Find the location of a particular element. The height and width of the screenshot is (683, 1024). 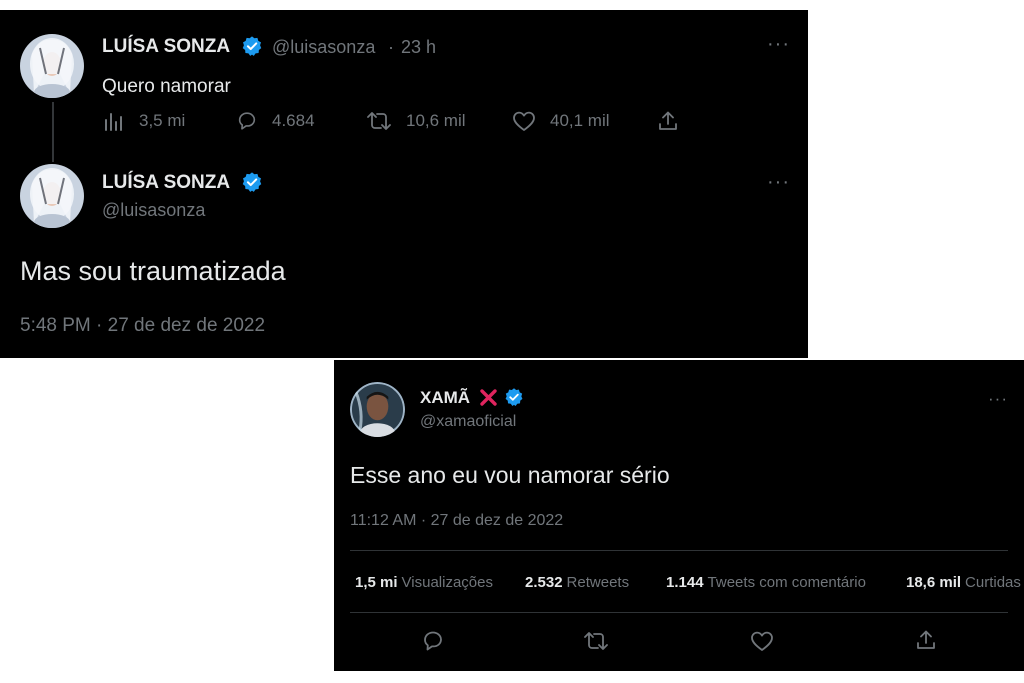

retweets-label: Retweets is located at coordinates (598, 582).